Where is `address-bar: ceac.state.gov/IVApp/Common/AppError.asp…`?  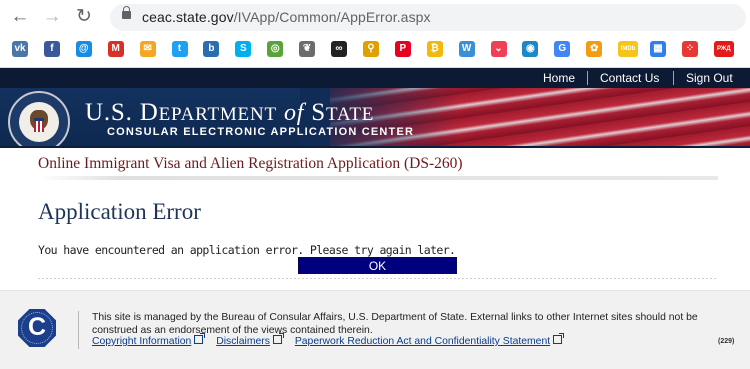 address-bar: ceac.state.gov/IVApp/Common/AppError.asp… is located at coordinates (428, 17).